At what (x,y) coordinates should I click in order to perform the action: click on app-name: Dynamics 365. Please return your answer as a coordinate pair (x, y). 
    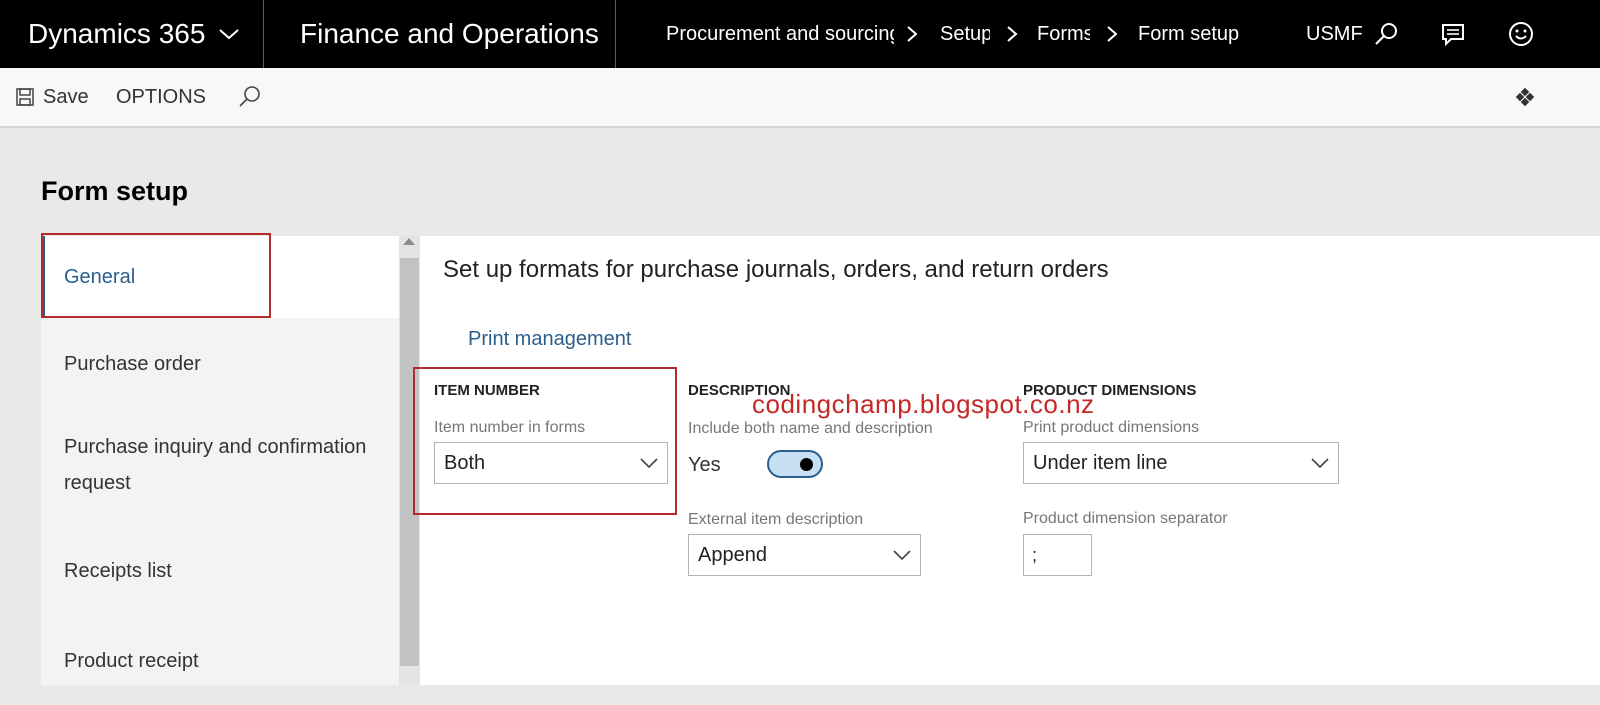
    Looking at the image, I should click on (116, 34).